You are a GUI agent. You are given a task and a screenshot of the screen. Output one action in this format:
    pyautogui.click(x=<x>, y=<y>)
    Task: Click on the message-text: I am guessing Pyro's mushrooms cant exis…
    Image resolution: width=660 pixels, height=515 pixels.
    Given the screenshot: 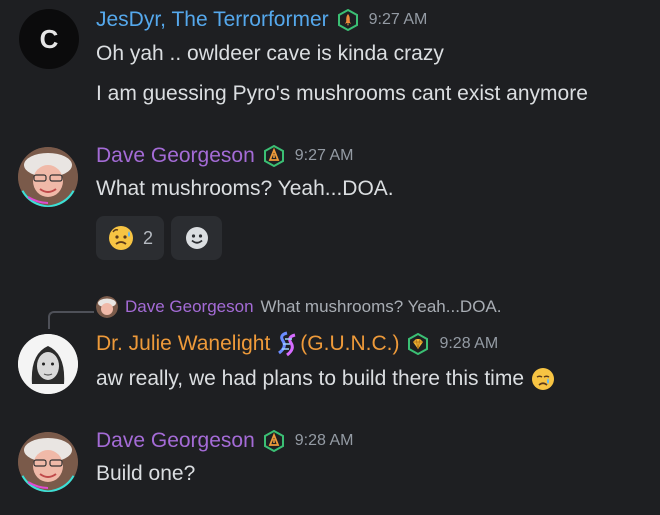 What is the action you would take?
    pyautogui.click(x=342, y=93)
    